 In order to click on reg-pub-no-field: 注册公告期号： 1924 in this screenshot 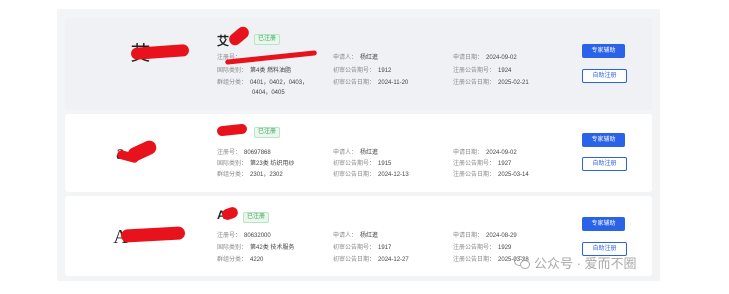, I will do `click(482, 71)`.